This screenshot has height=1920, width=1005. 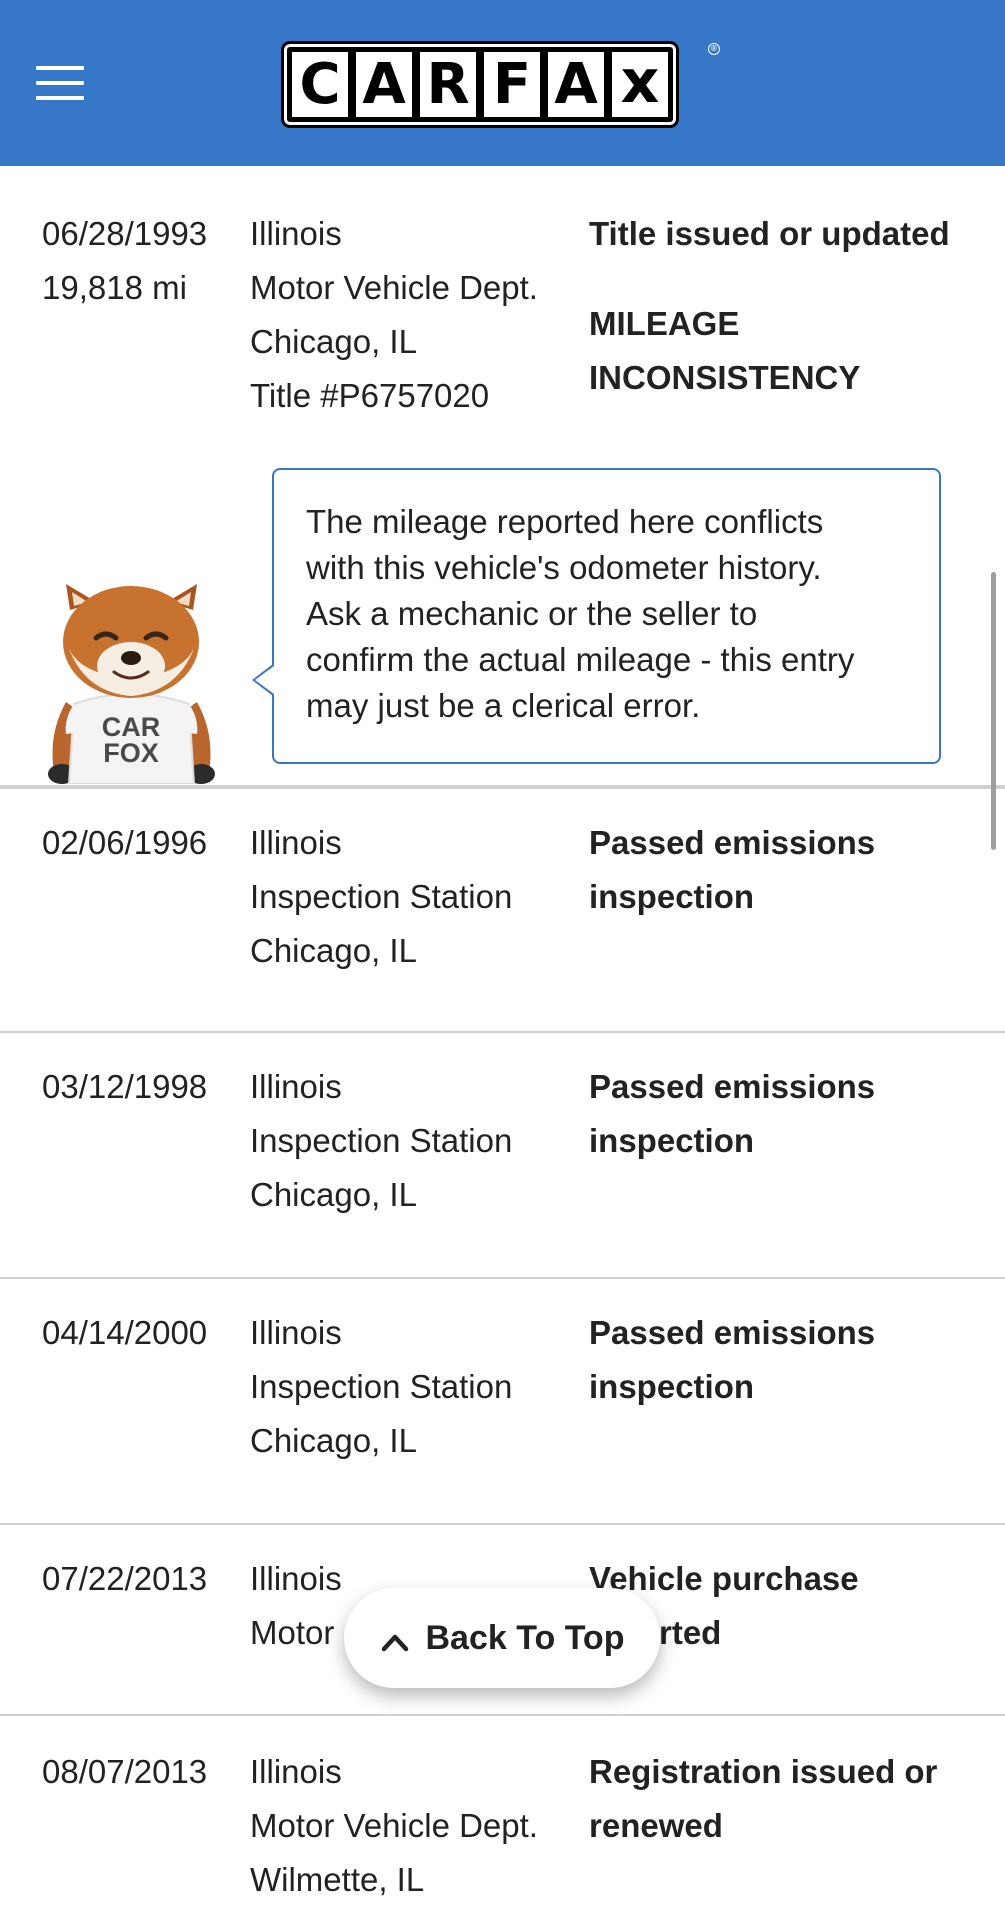 I want to click on event-line: MILEAGE, so click(x=664, y=323).